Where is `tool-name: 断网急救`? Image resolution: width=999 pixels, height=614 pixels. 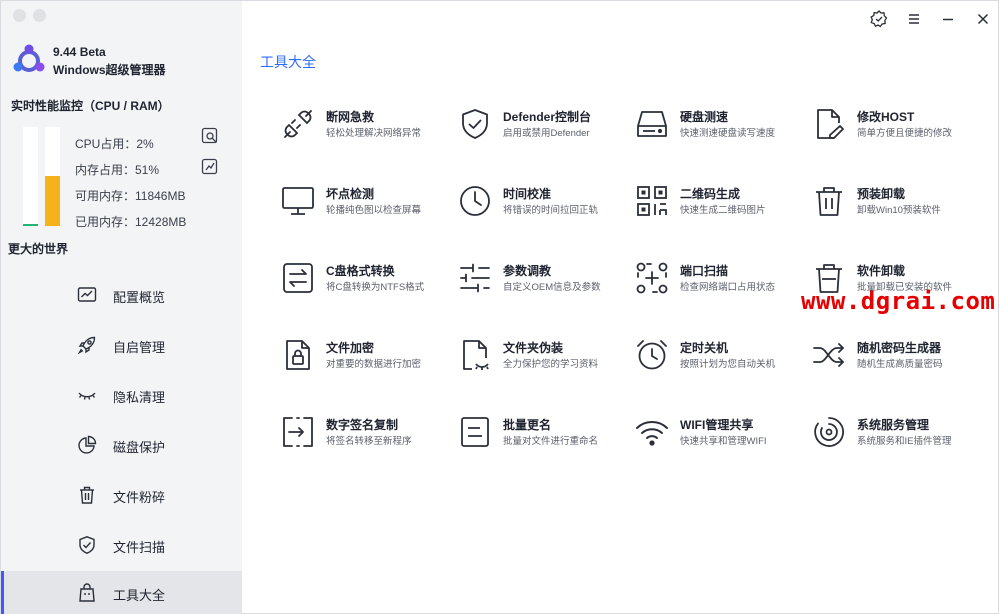 tool-name: 断网急救 is located at coordinates (350, 117).